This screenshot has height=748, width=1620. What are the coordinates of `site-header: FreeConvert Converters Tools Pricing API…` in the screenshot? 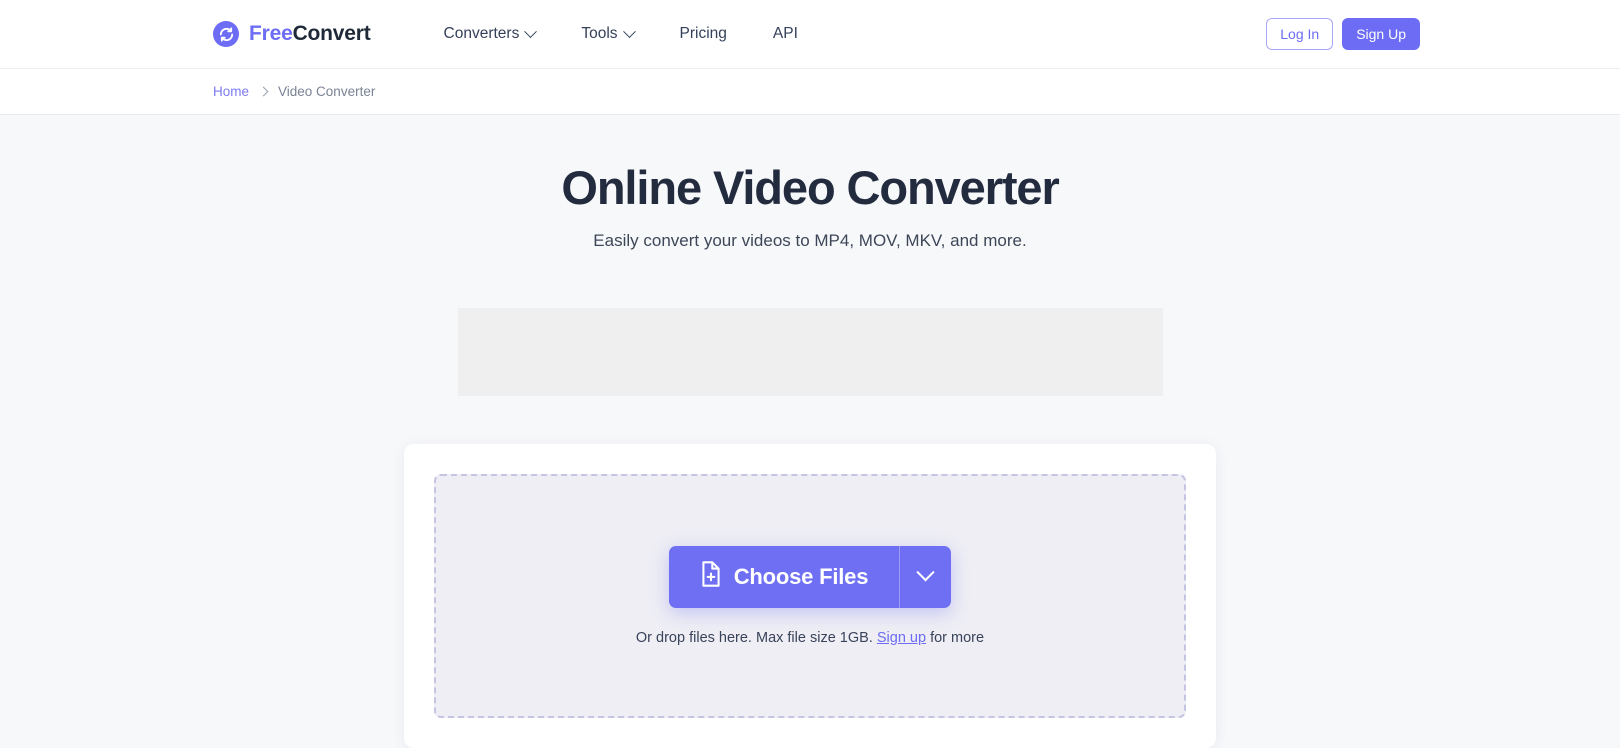 It's located at (810, 34).